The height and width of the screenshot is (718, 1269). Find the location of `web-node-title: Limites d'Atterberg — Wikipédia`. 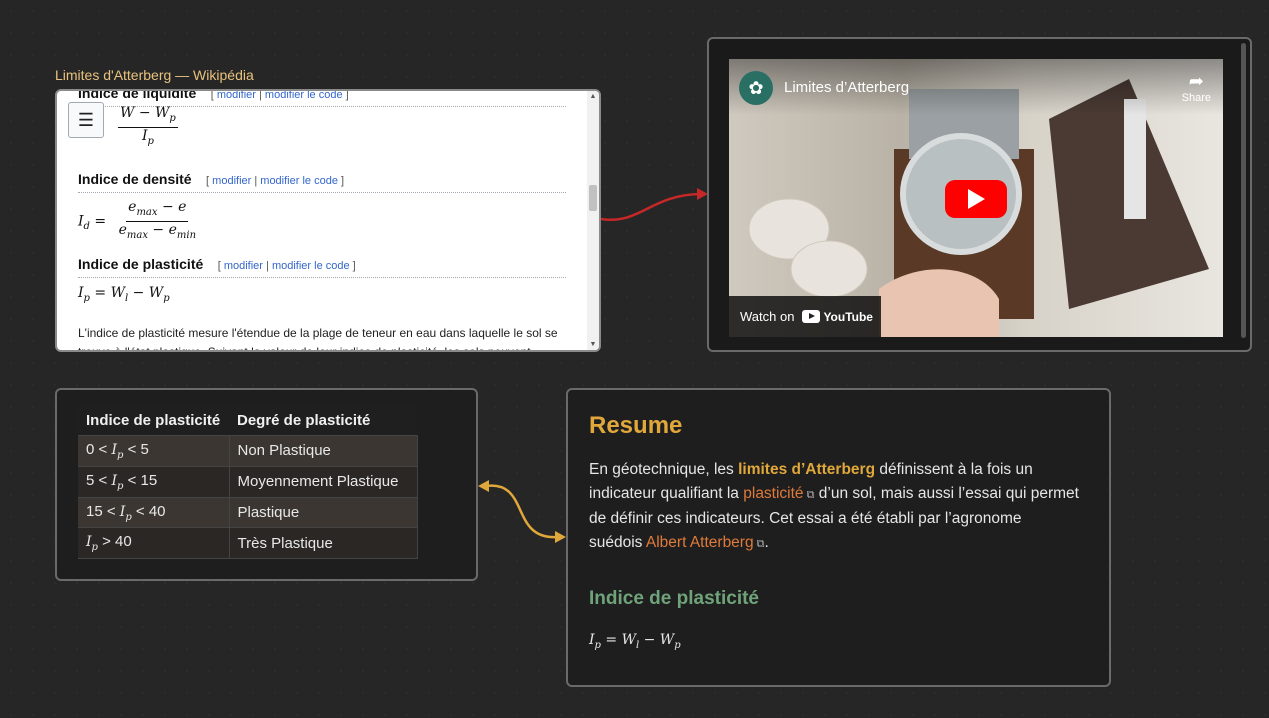

web-node-title: Limites d'Atterberg — Wikipédia is located at coordinates (154, 75).